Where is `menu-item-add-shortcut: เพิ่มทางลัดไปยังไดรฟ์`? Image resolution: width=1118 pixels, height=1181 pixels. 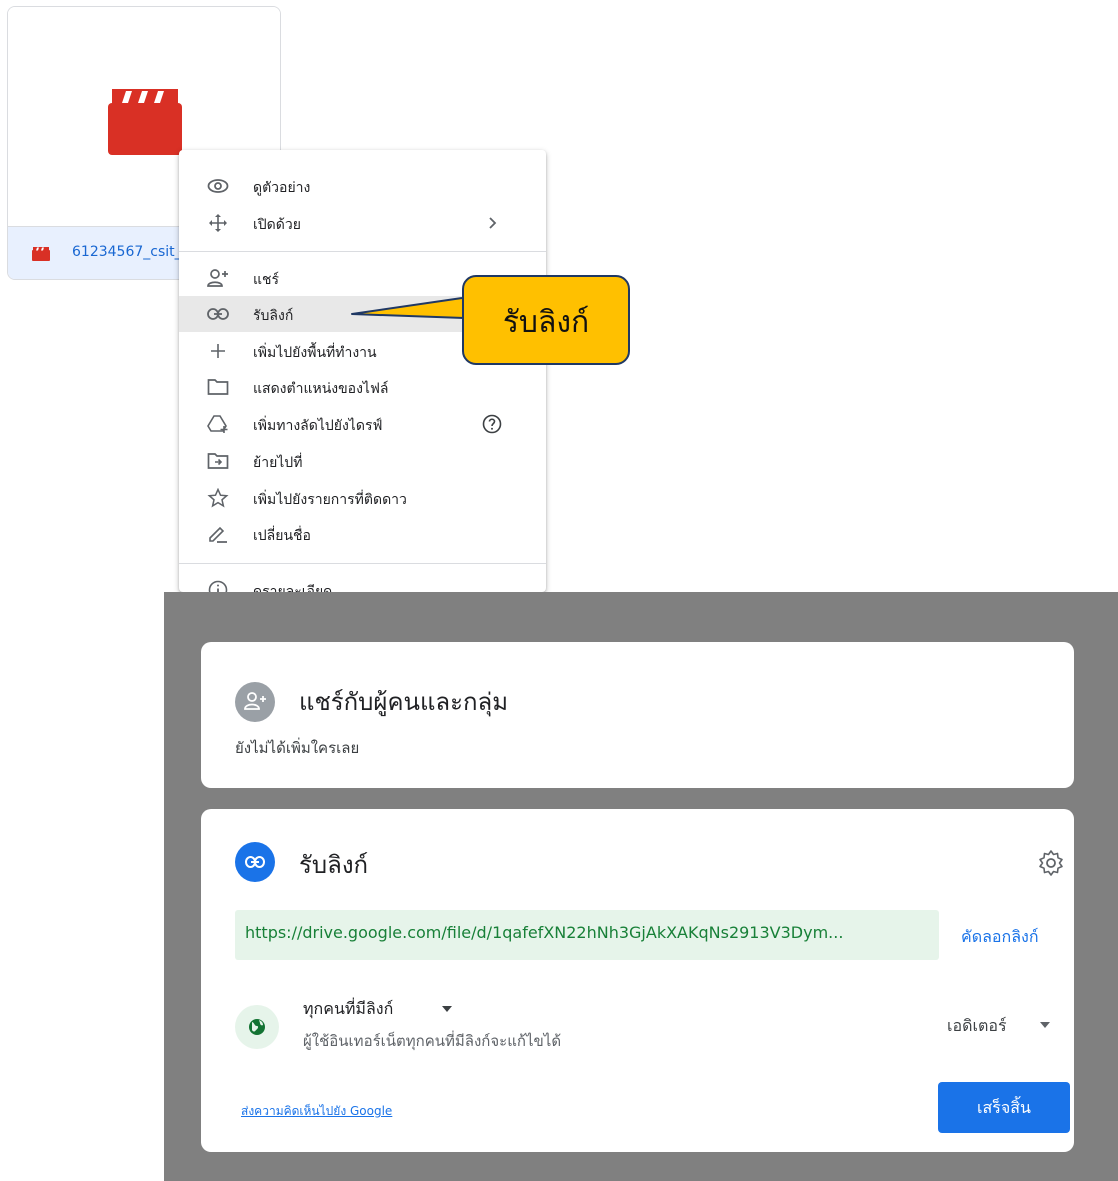 menu-item-add-shortcut: เพิ่มทางลัดไปยังไดรฟ์ is located at coordinates (362, 424).